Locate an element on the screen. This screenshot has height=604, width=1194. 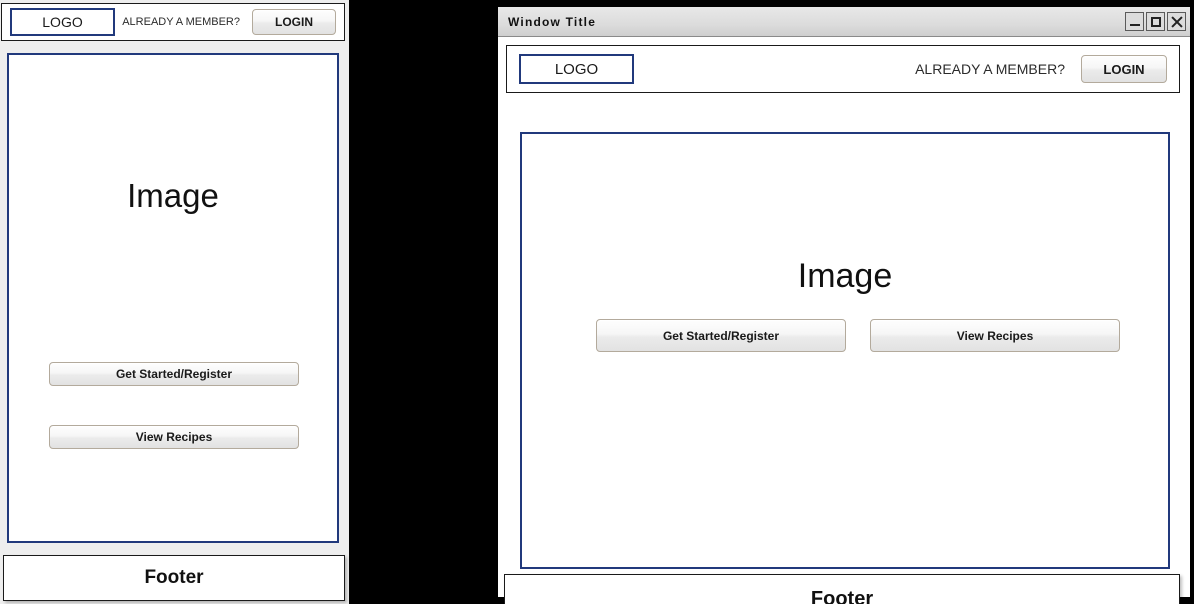
window-titlebar: Window Title is located at coordinates (844, 22).